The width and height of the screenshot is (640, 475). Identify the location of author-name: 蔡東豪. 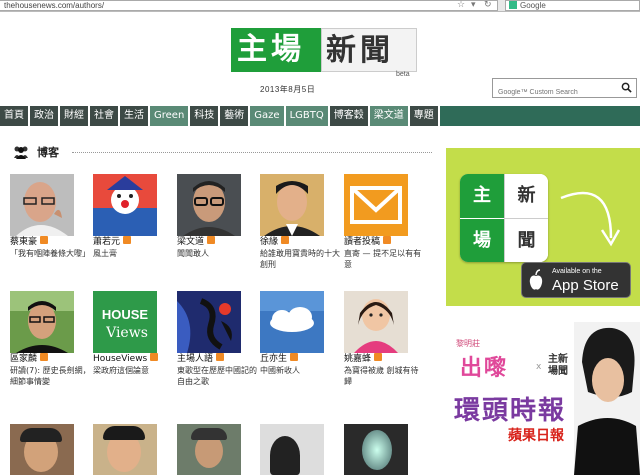
(23, 242).